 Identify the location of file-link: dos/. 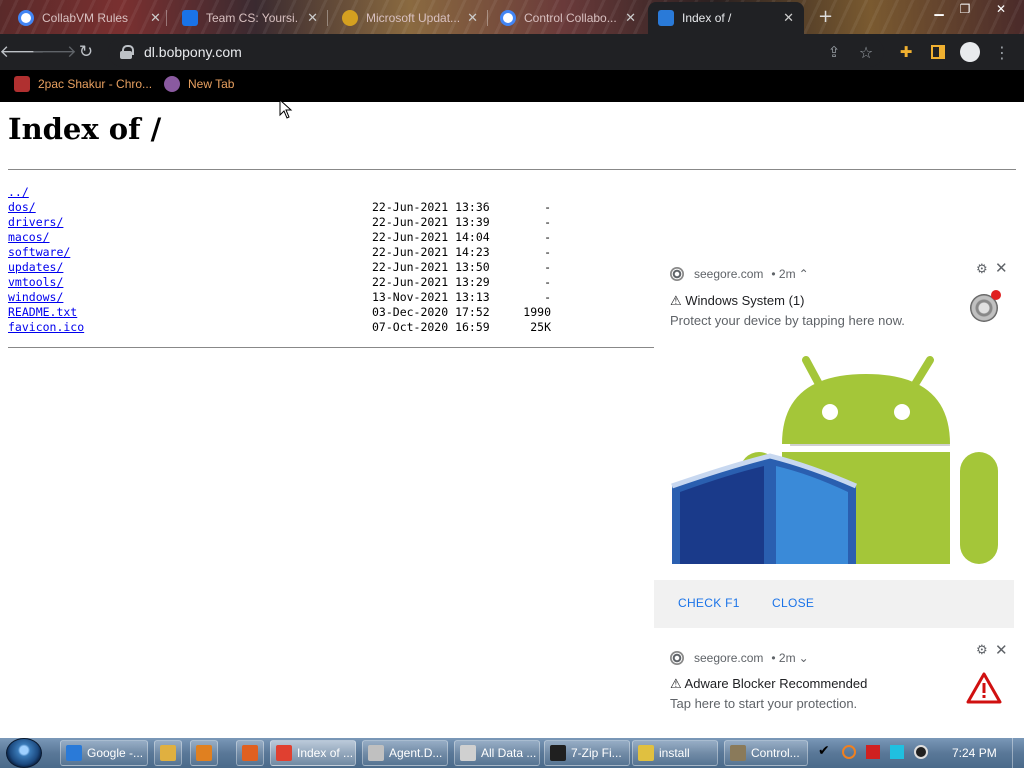
(22, 207).